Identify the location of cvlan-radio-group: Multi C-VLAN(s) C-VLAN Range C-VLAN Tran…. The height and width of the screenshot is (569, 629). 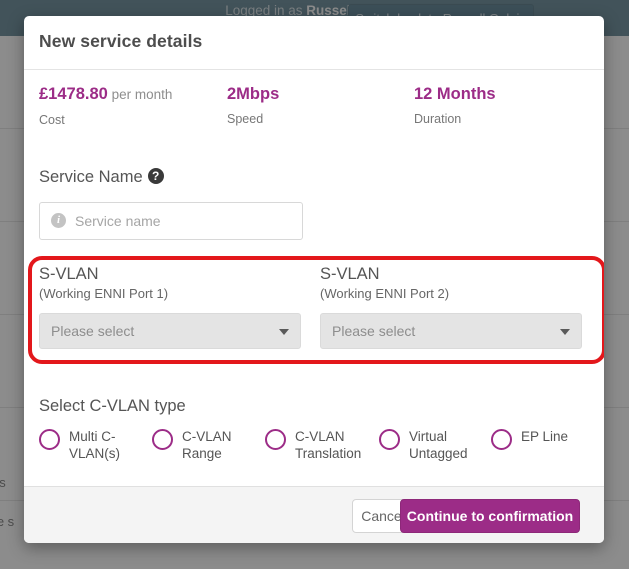
(319, 453).